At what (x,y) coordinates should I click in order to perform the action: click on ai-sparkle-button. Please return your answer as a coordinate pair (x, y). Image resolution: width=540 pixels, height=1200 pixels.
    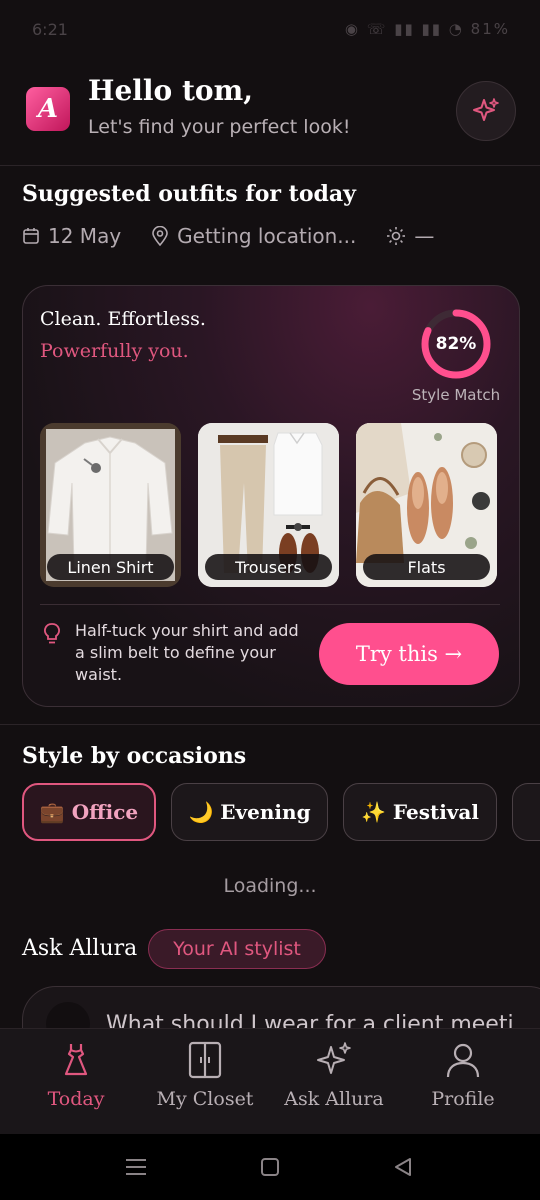
    Looking at the image, I should click on (486, 111).